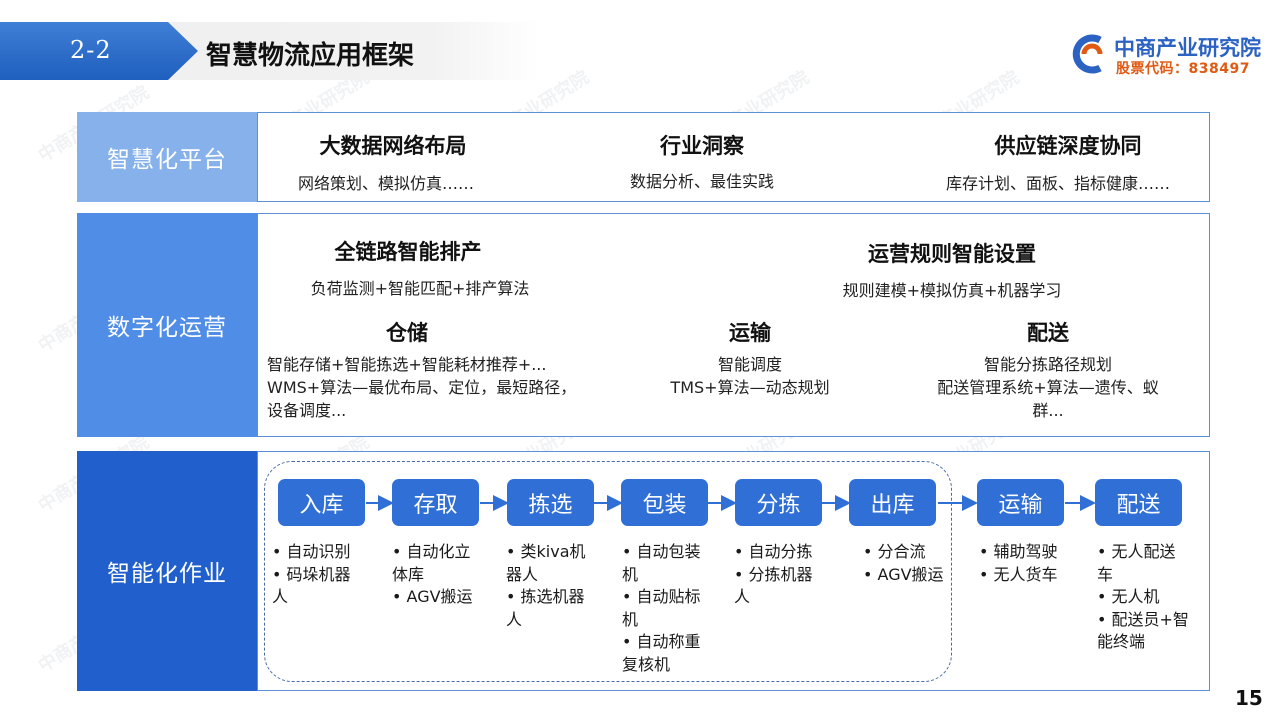  Describe the element at coordinates (321, 502) in the screenshot. I see `step-box: 入库` at that location.